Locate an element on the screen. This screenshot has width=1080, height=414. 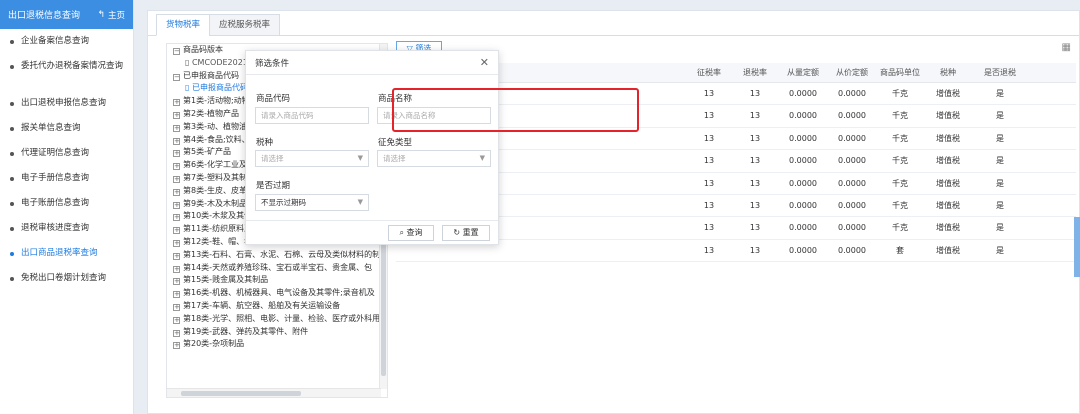
sidebar-item-e-manual: 电子手册信息查询 is located at coordinates (66, 178).